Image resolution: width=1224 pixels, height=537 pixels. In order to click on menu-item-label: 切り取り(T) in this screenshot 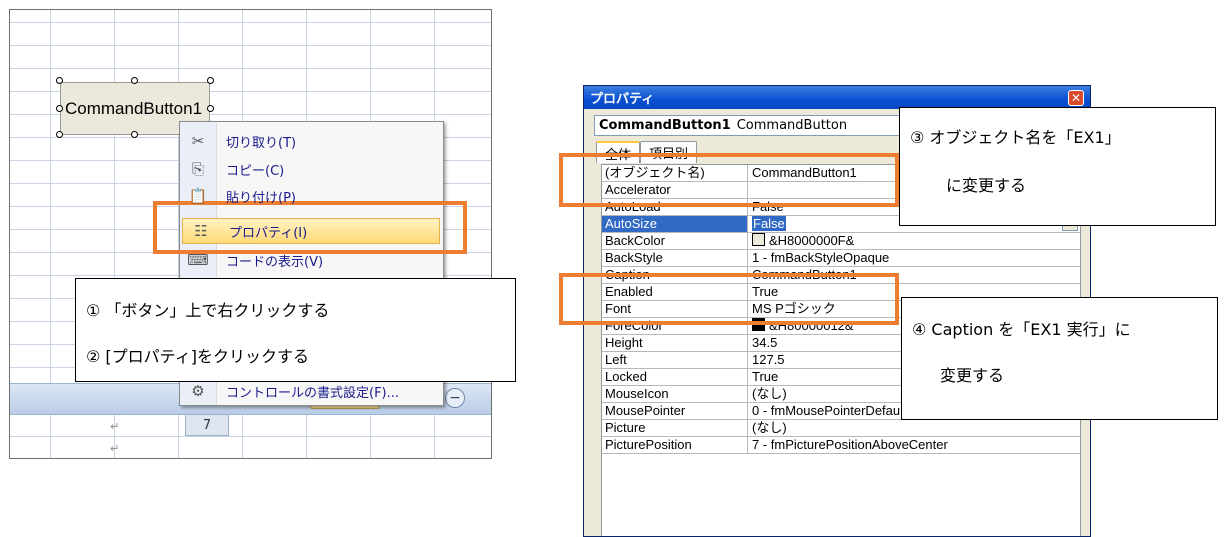, I will do `click(261, 143)`.